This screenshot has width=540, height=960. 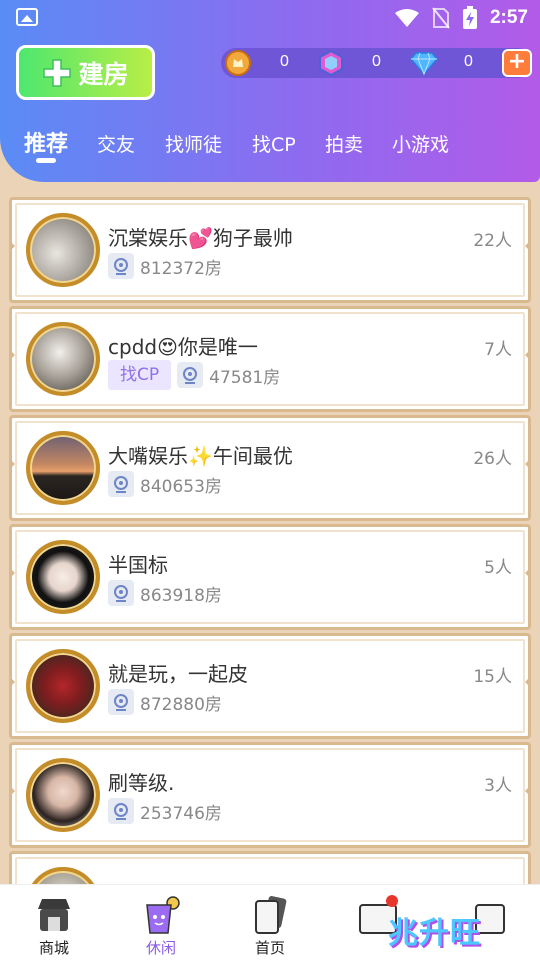 What do you see at coordinates (181, 813) in the screenshot?
I see `room-id: 253746房` at bounding box center [181, 813].